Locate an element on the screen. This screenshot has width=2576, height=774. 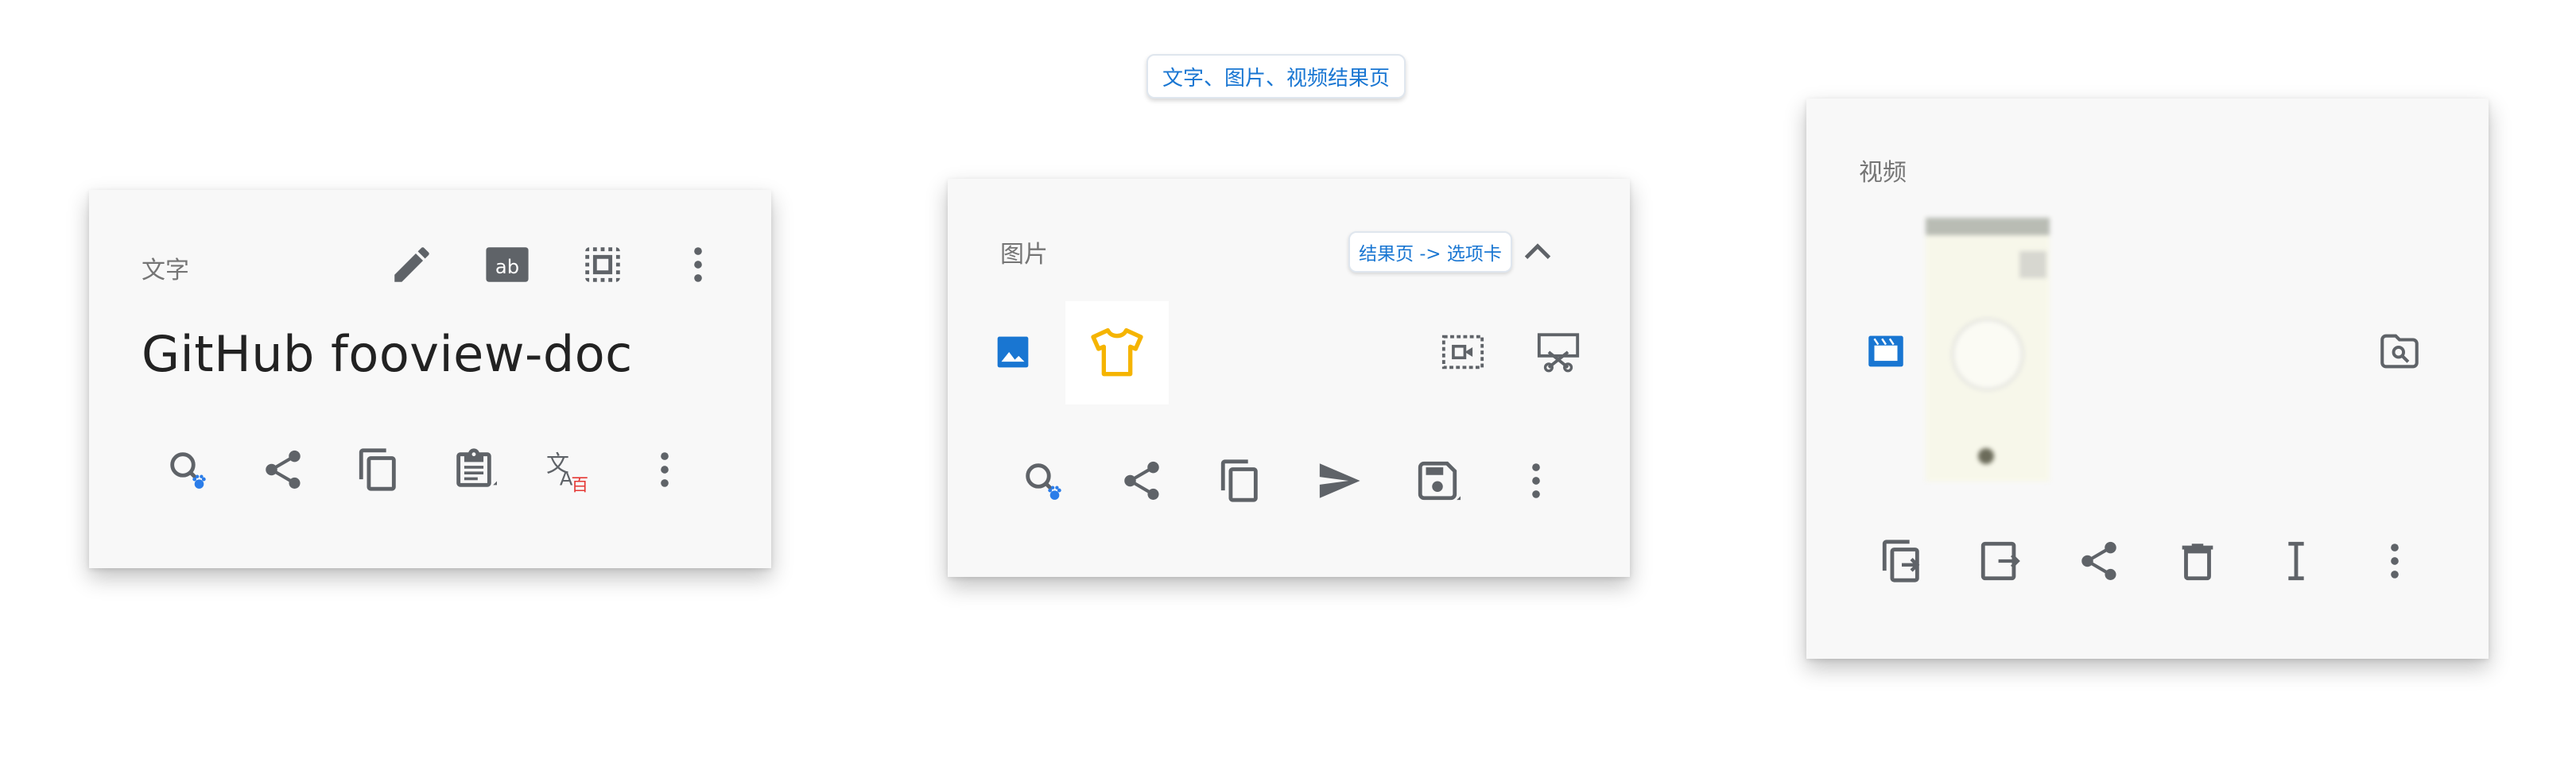
card-title: 视频 is located at coordinates (1883, 173).